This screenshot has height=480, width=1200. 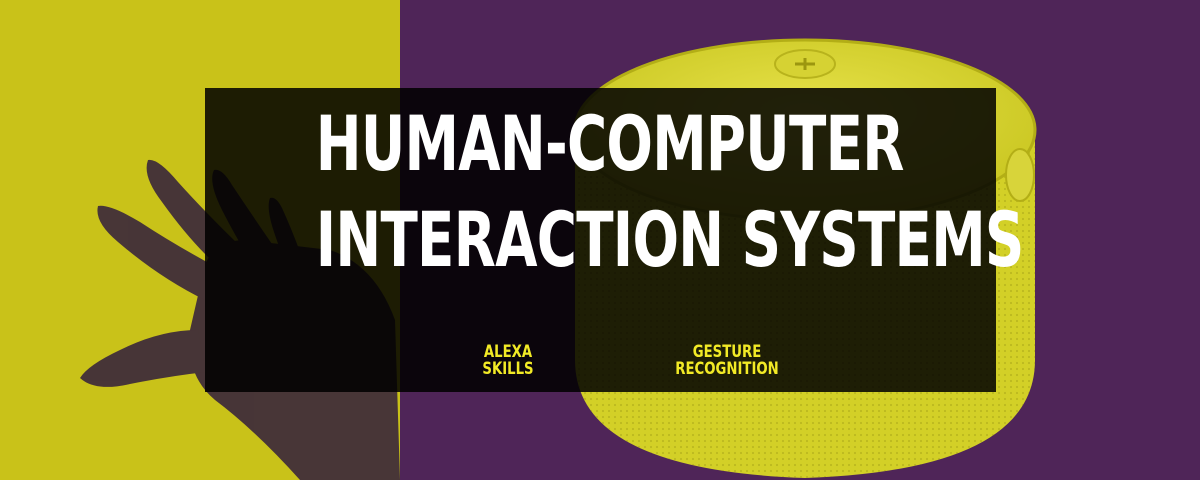 I want to click on headline-line-2: INTERACTION SYSTEMS, so click(x=670, y=239).